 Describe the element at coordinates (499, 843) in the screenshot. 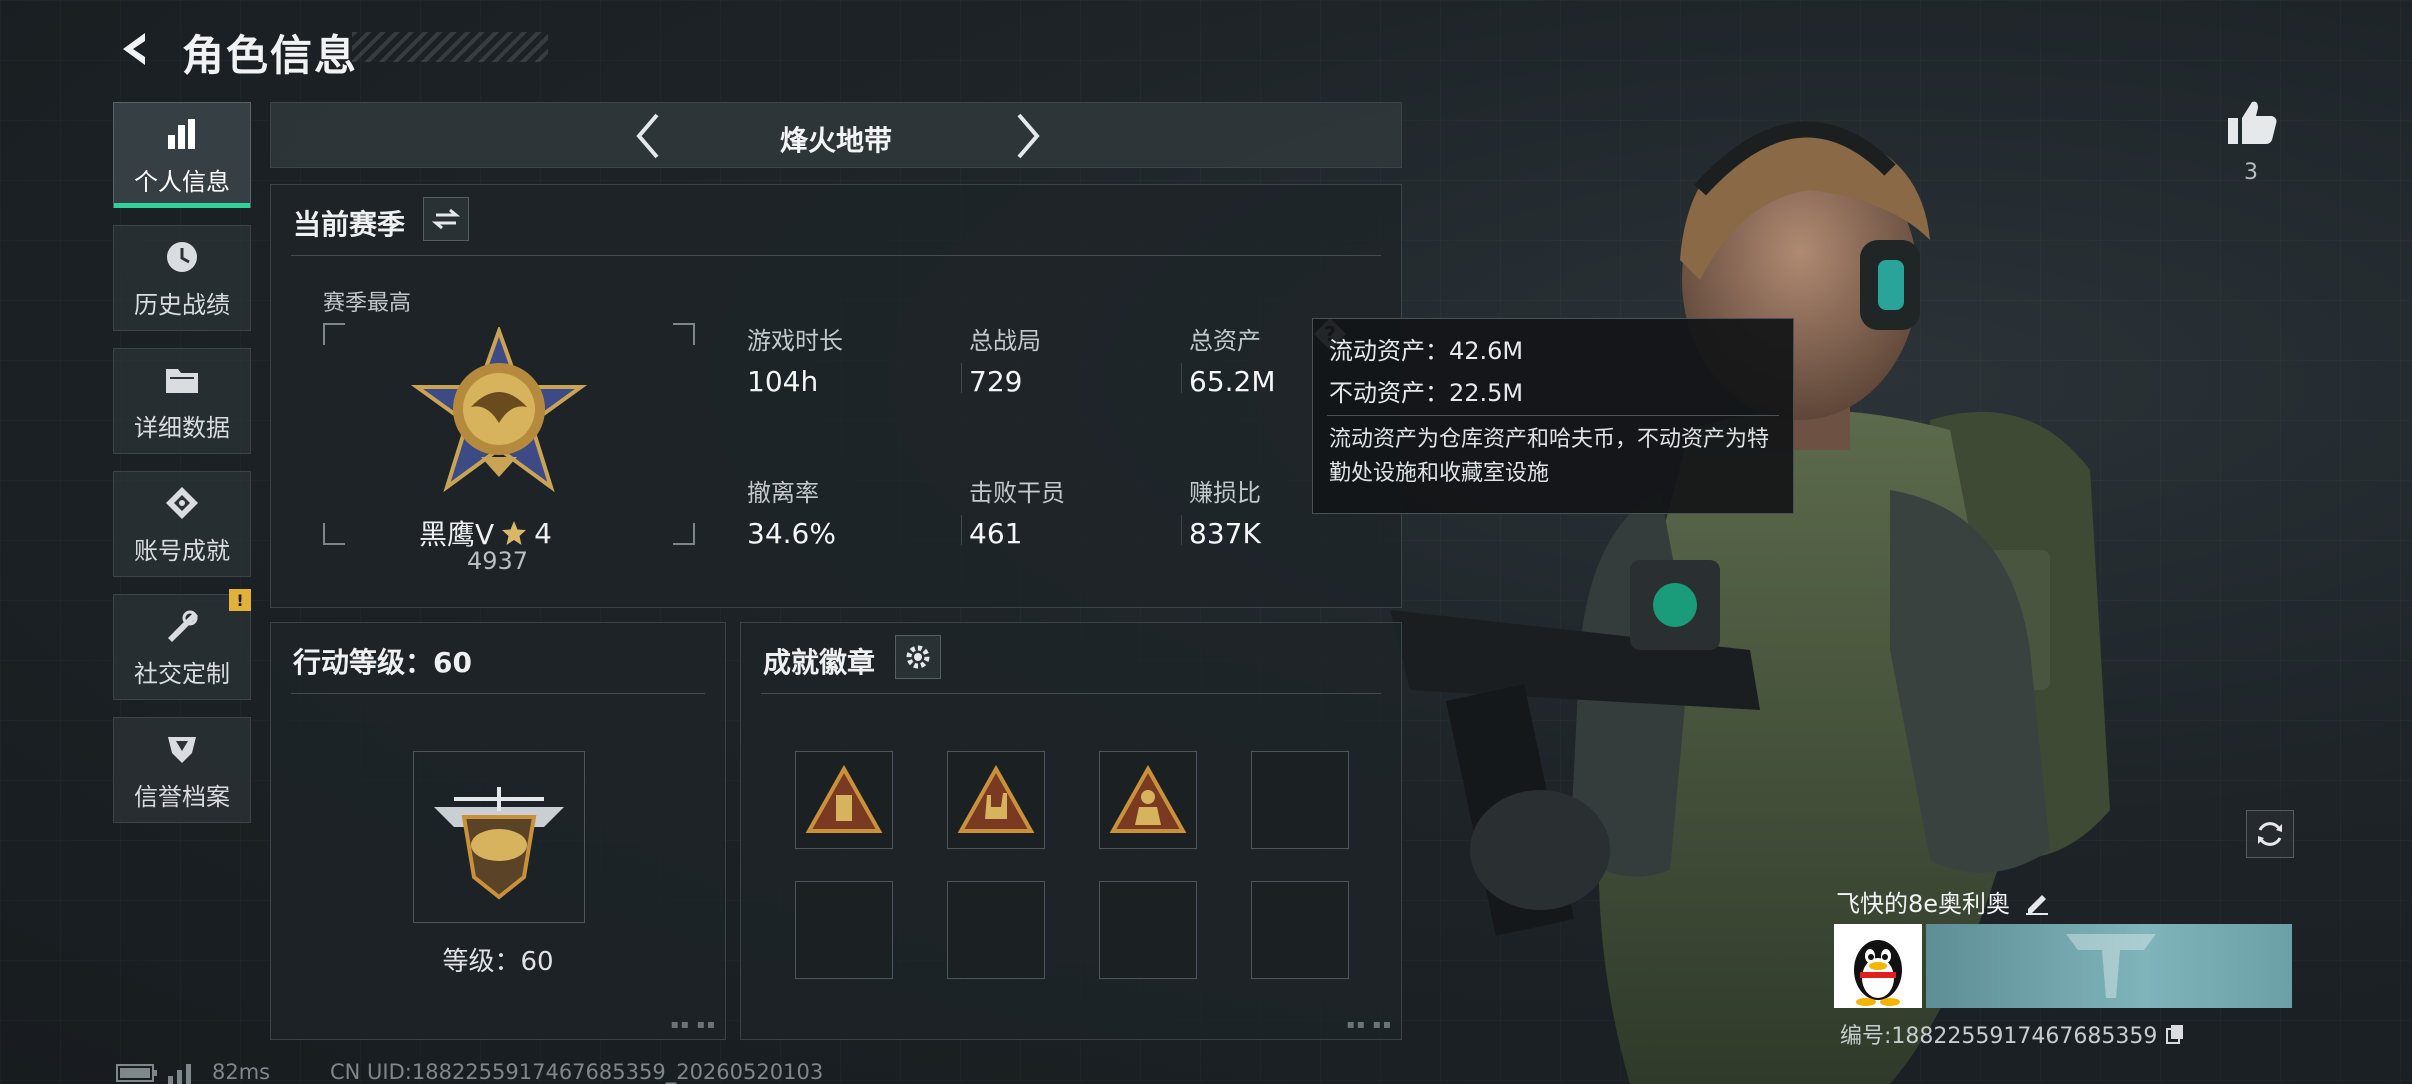

I see `helicopter-emblem-icon` at that location.